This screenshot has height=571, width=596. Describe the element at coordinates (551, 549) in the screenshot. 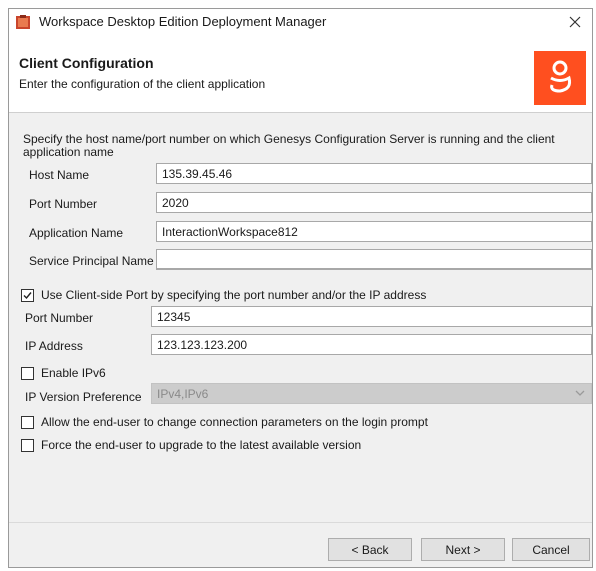

I see `cancel-button: Cancel` at that location.